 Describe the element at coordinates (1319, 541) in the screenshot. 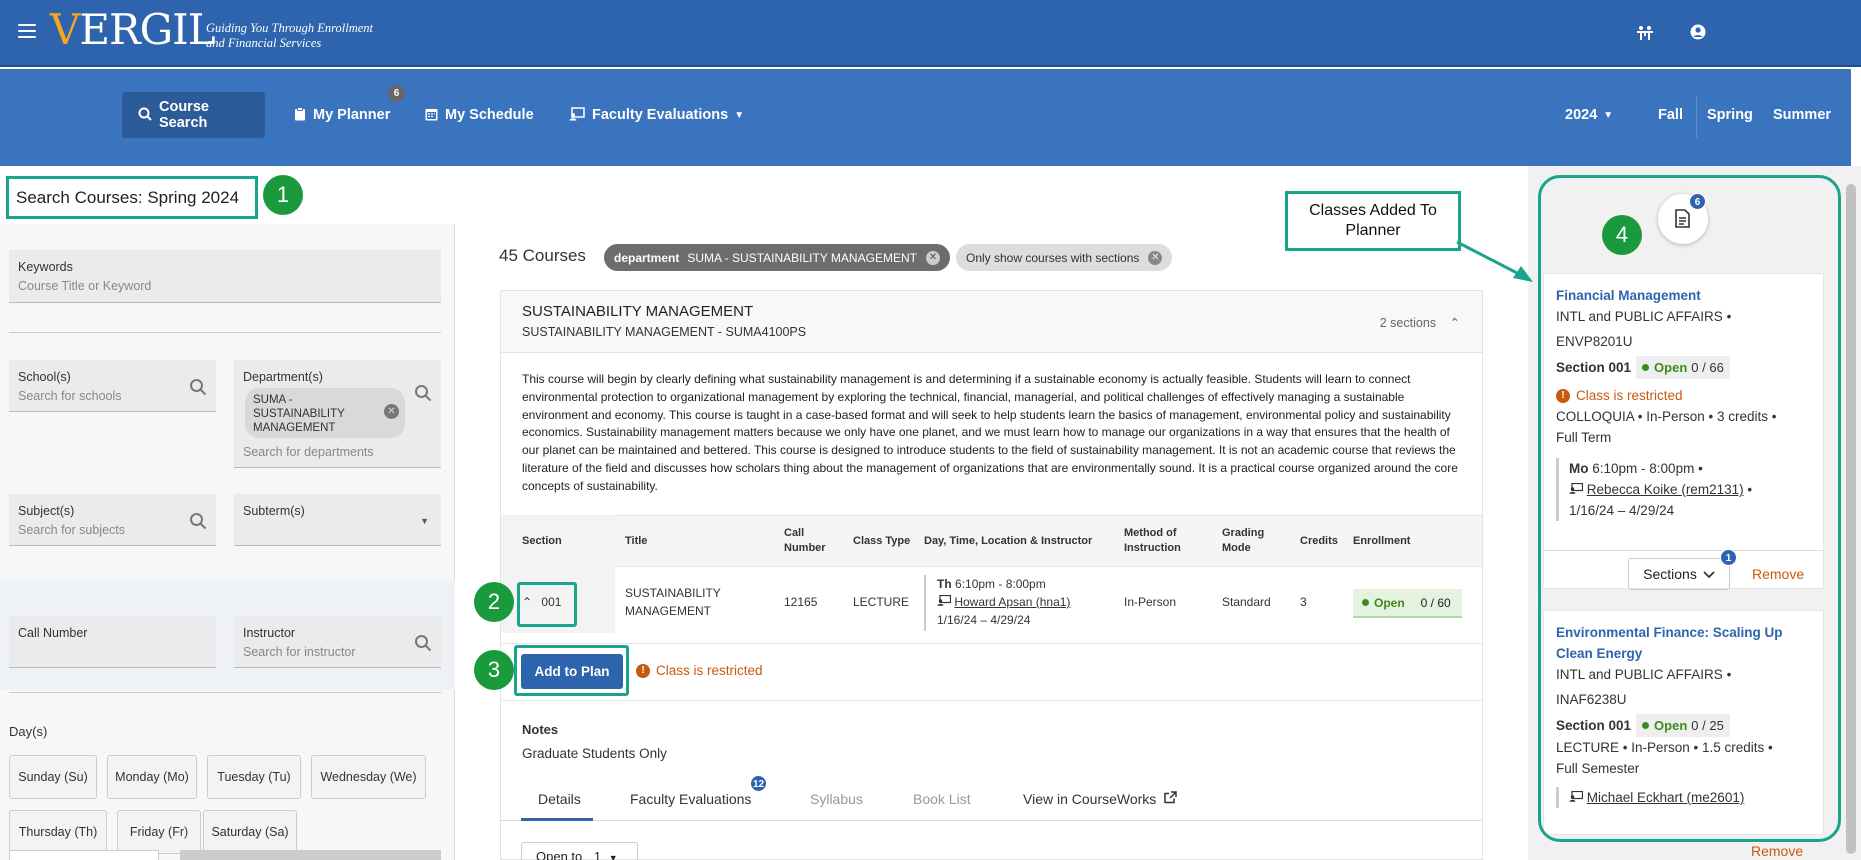

I see `col-credits: Credits` at that location.